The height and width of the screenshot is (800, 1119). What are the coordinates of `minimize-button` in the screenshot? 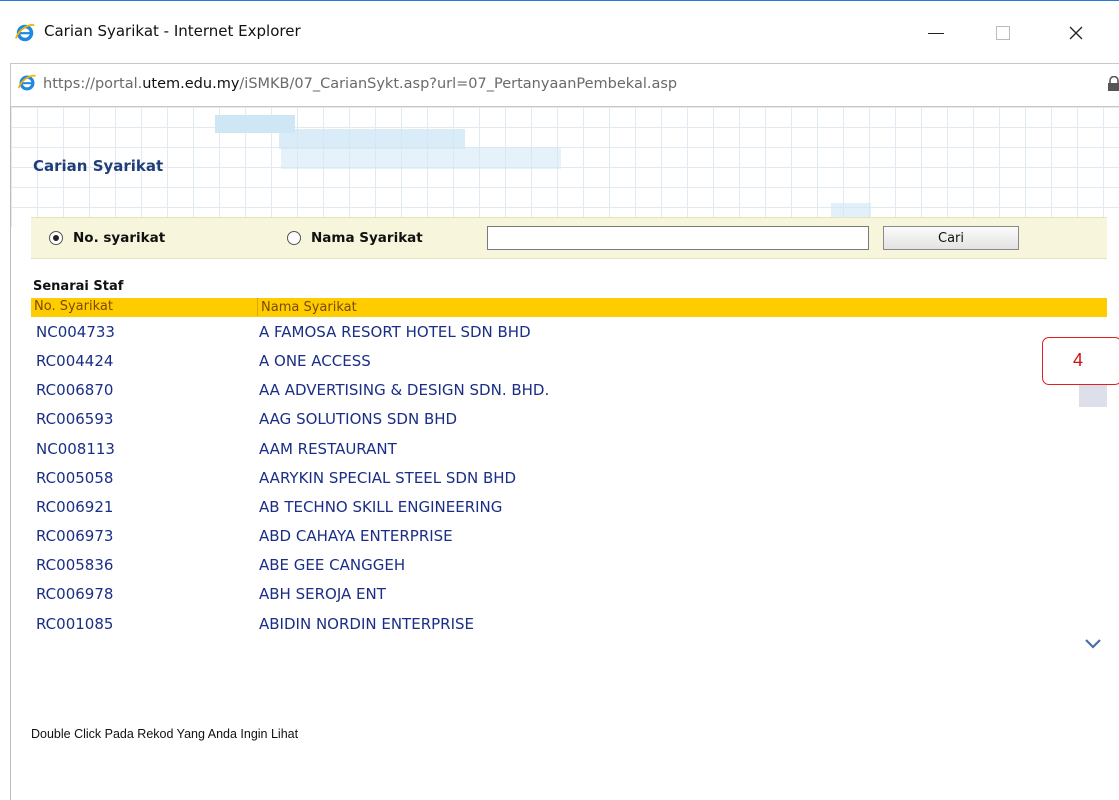 It's located at (936, 33).